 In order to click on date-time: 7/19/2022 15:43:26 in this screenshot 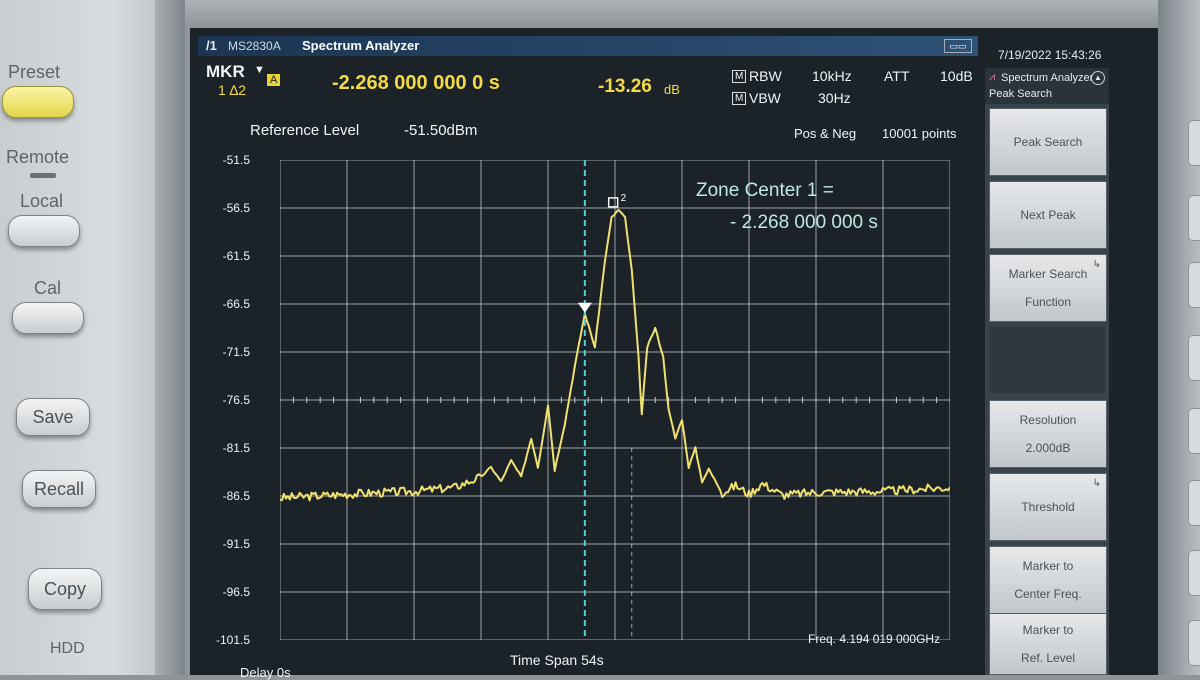, I will do `click(1050, 55)`.